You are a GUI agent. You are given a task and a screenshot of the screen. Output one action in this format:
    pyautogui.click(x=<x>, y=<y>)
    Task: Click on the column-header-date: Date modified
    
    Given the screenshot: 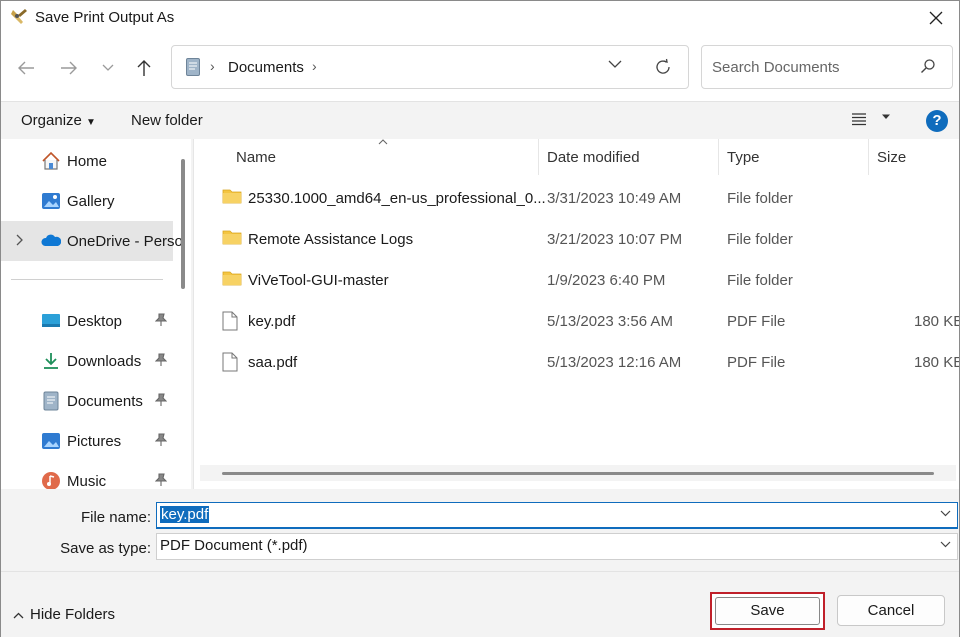 What is the action you would take?
    pyautogui.click(x=629, y=157)
    